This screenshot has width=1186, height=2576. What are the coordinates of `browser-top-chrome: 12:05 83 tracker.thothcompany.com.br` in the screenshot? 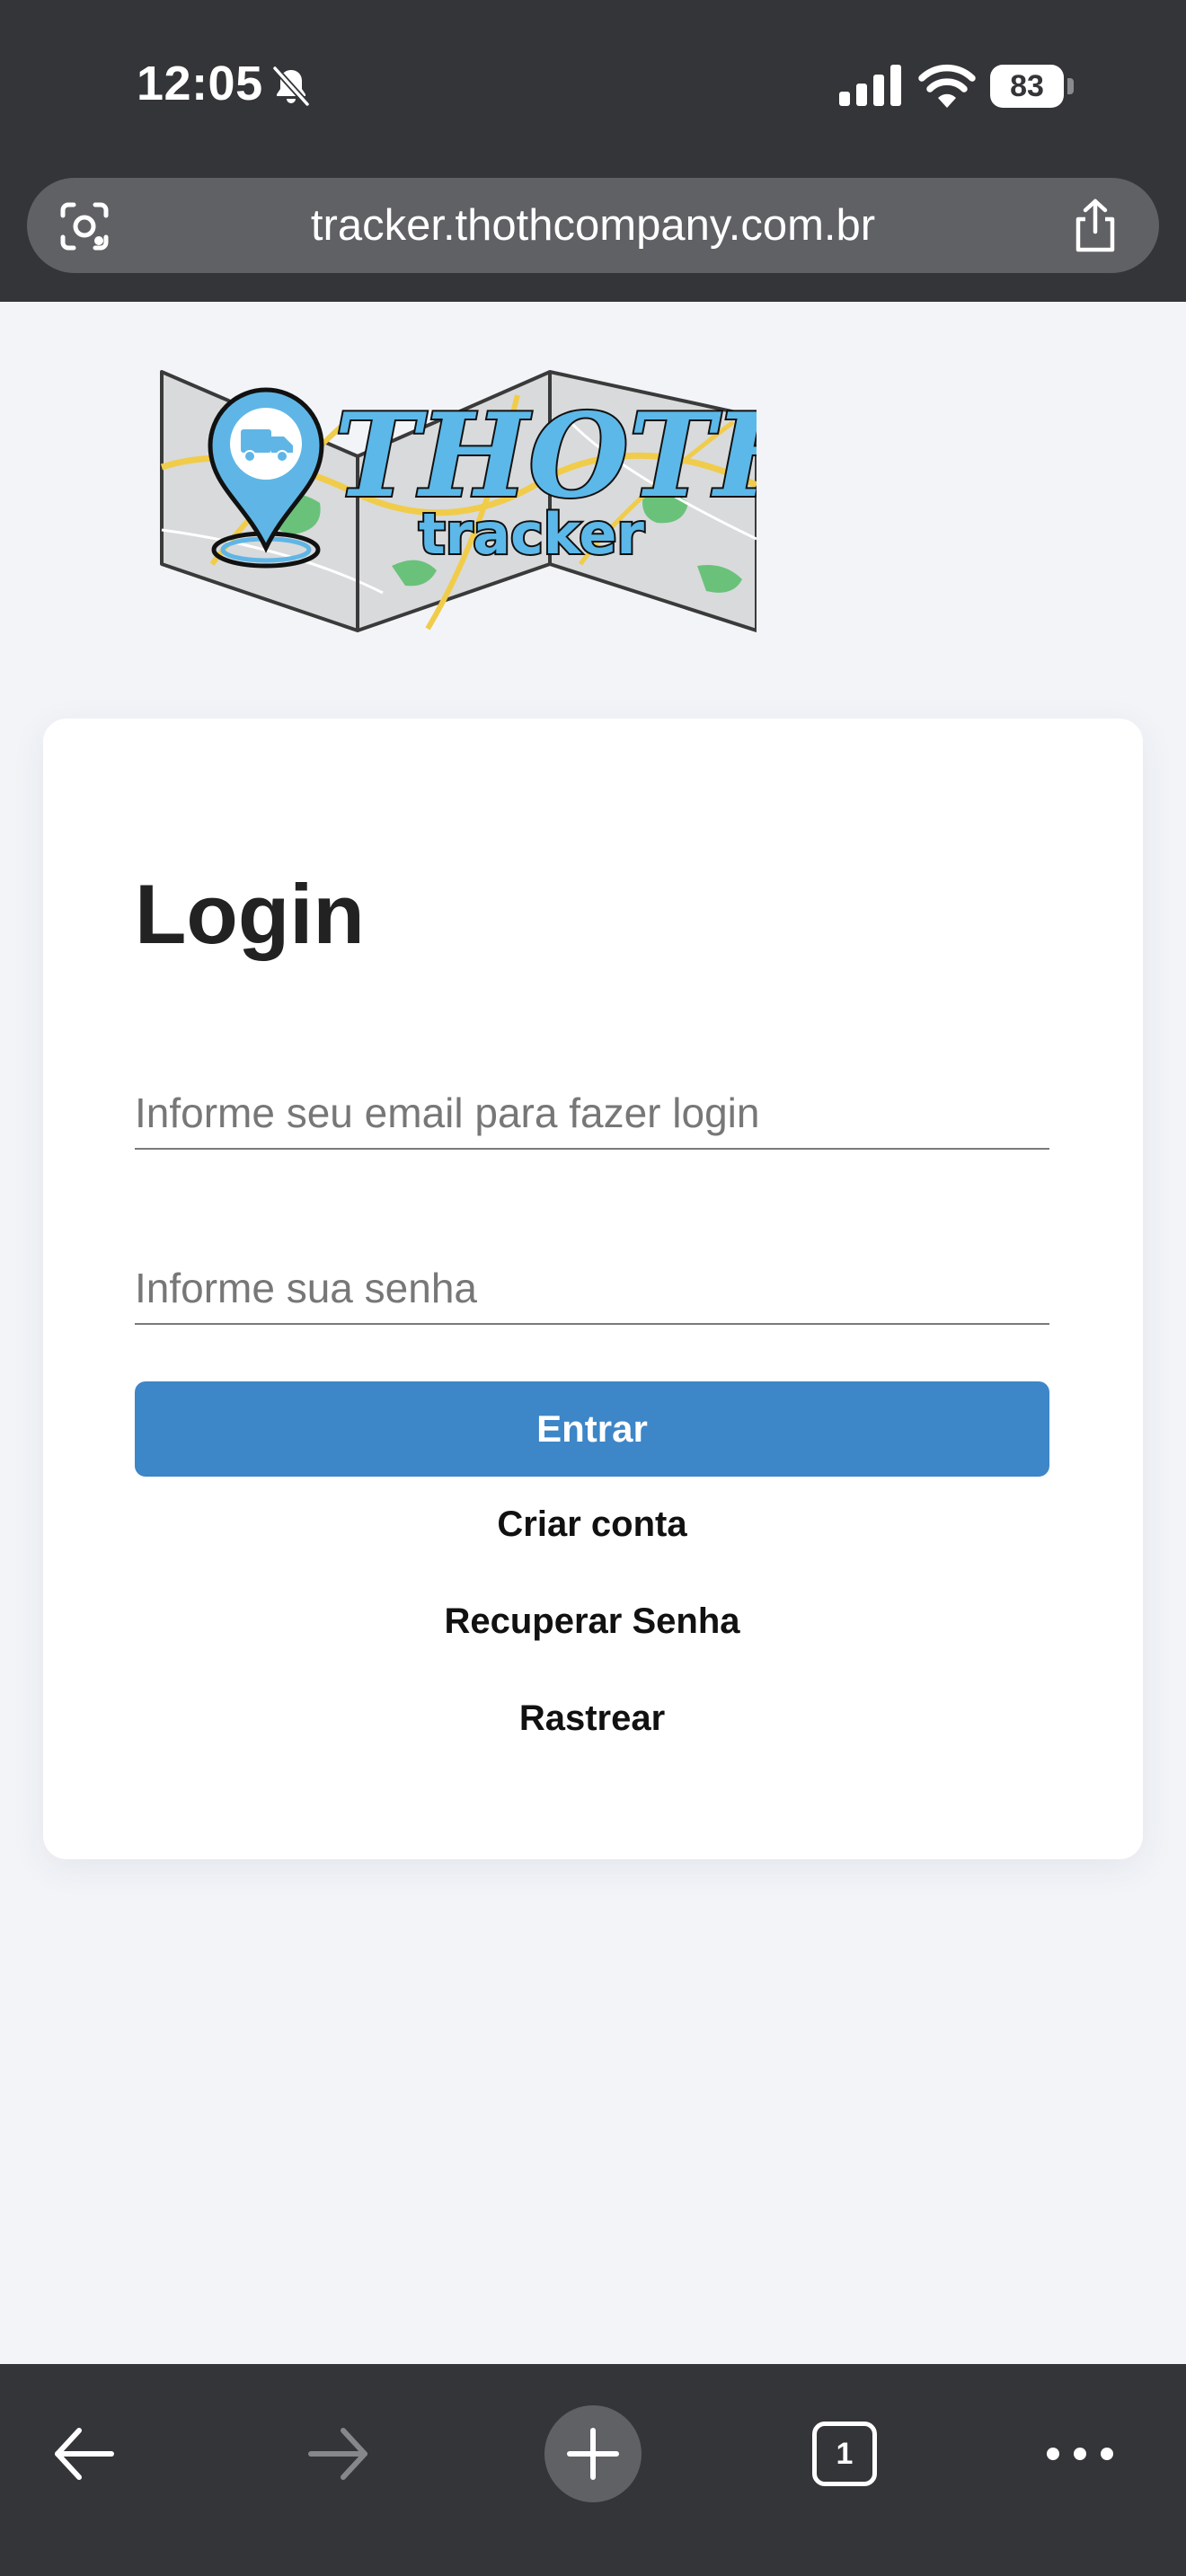 It's located at (593, 151).